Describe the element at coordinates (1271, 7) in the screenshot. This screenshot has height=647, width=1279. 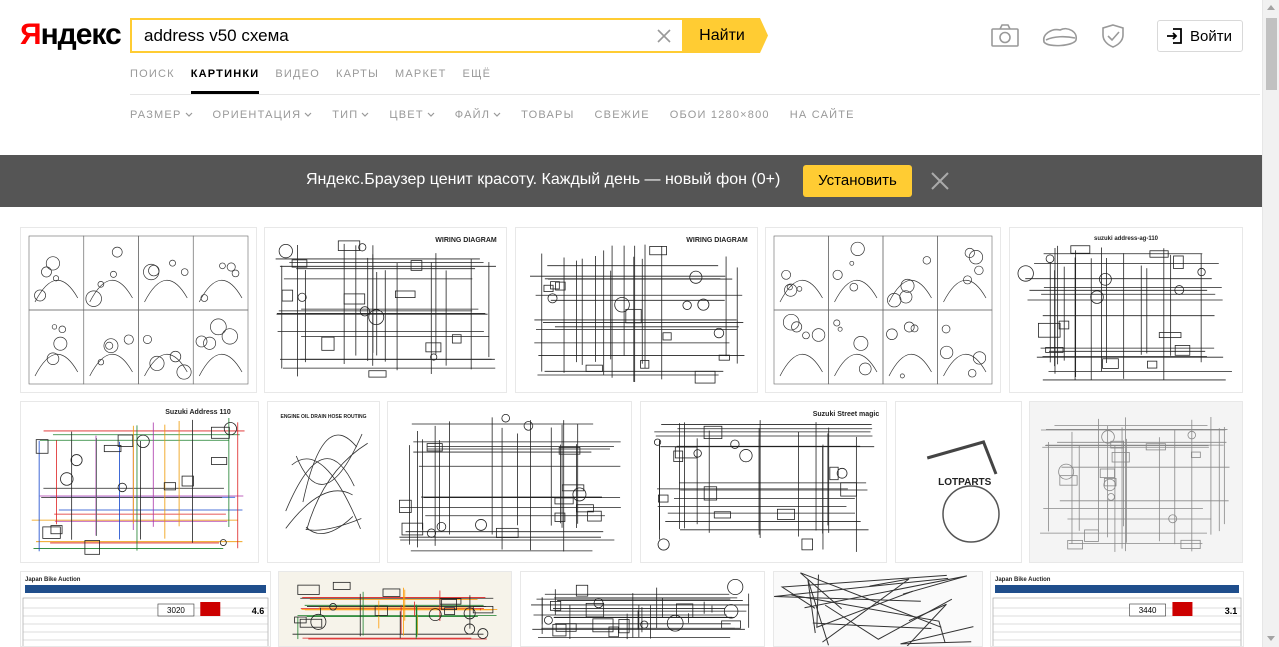
I see `scroll-up-arrow` at that location.